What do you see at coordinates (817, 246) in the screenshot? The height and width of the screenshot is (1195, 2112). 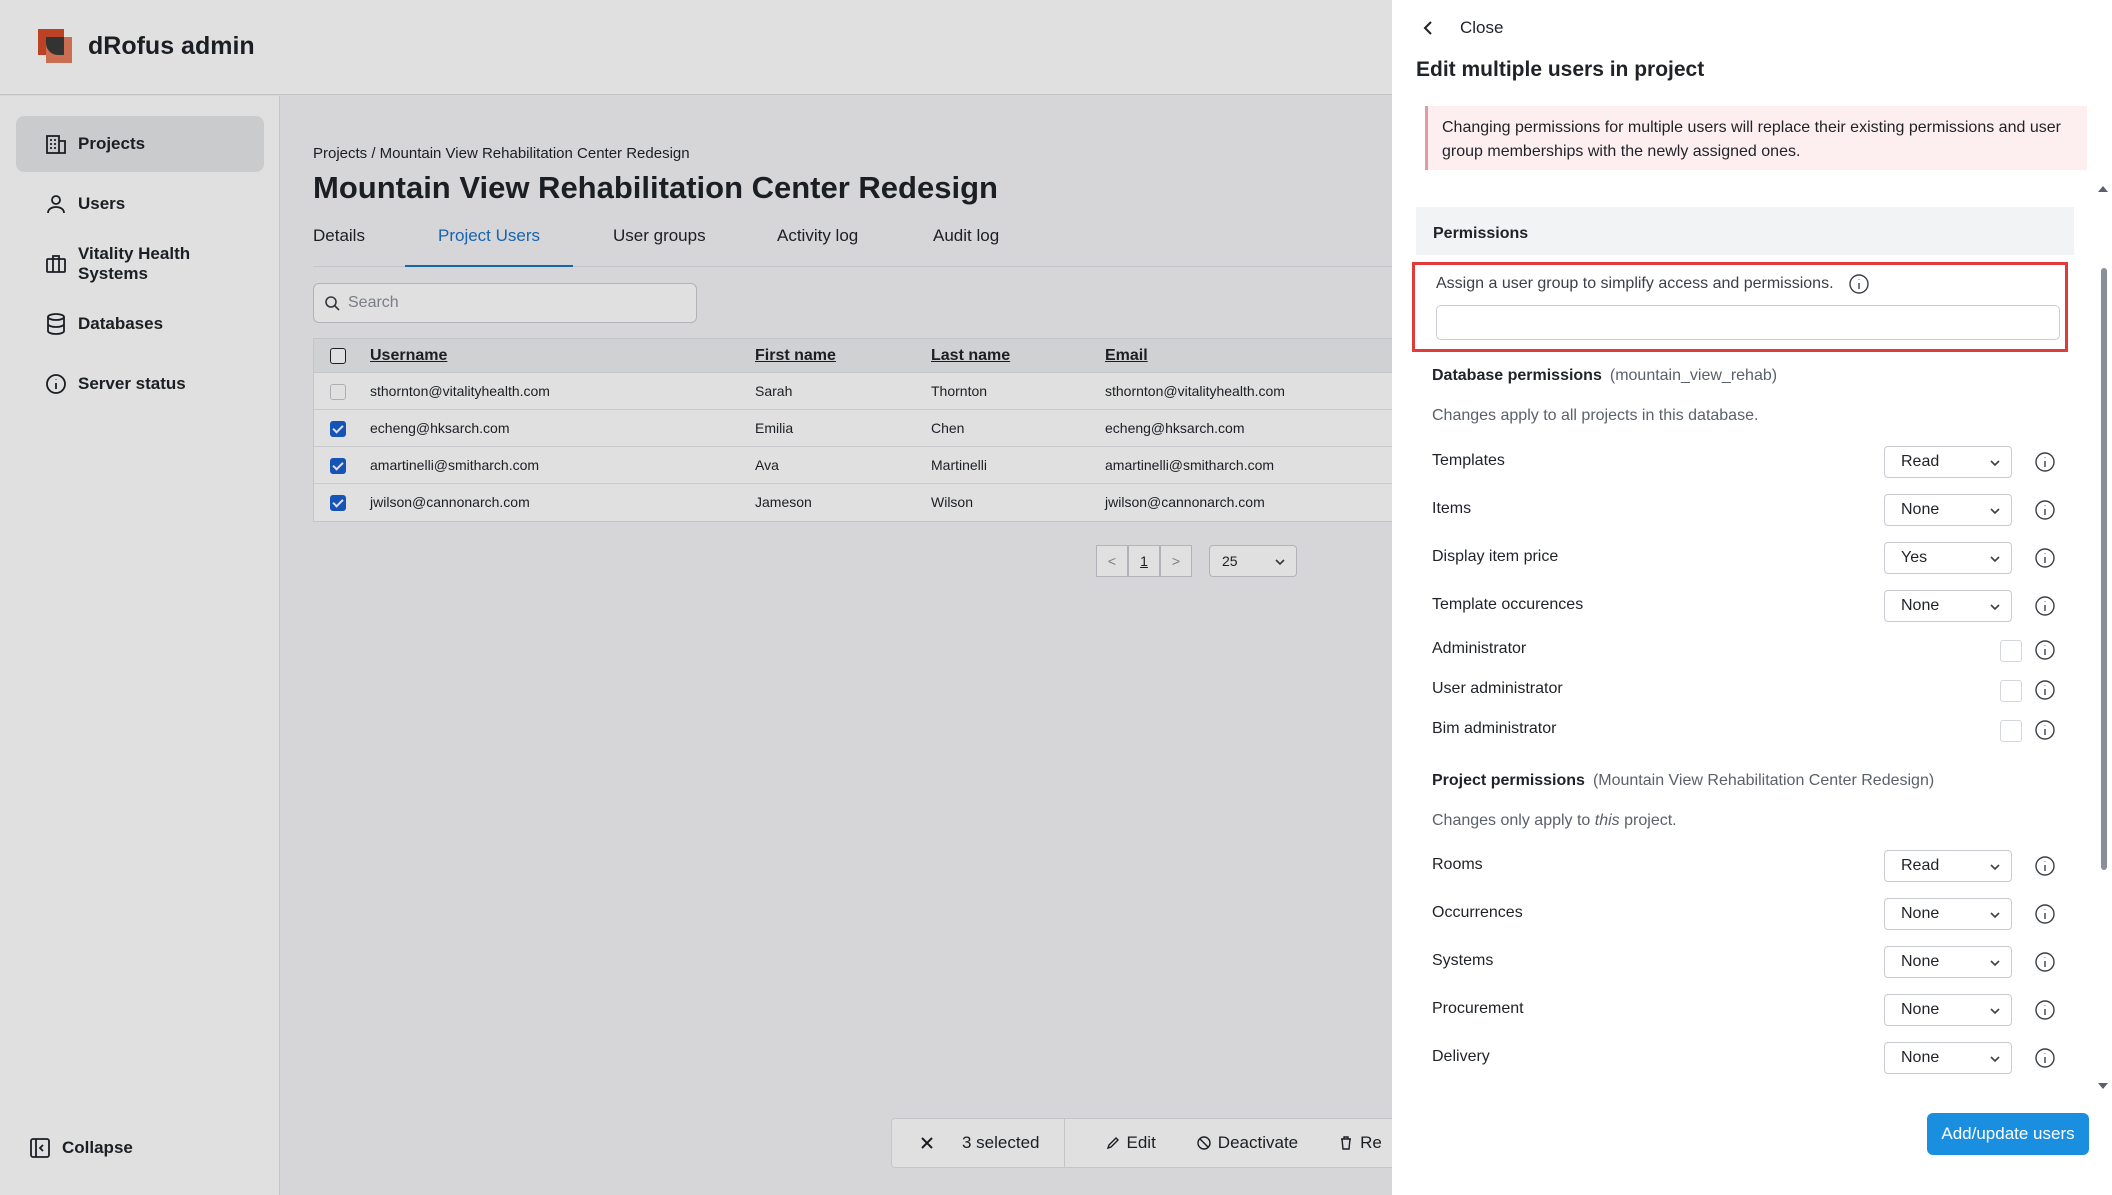 I see `tab-activity-log: Activity log` at bounding box center [817, 246].